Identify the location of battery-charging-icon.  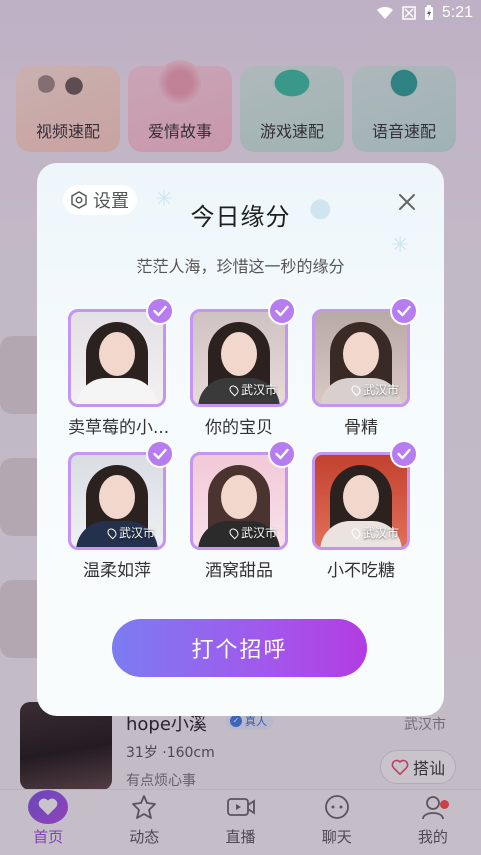
(428, 12).